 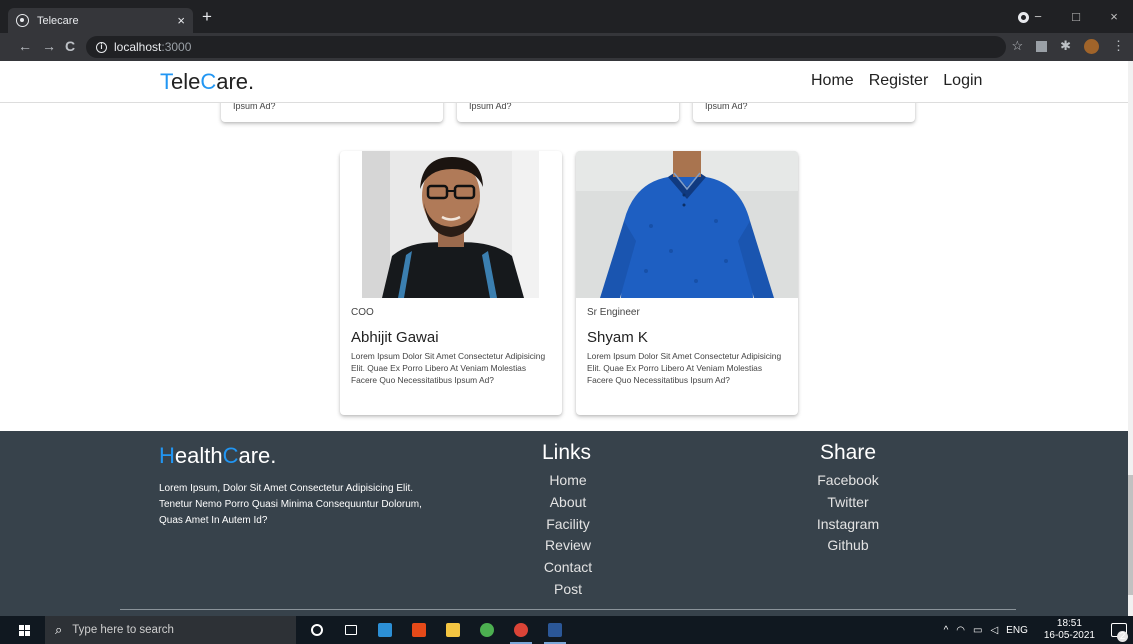 I want to click on language-indicator: ENG, so click(x=1017, y=630).